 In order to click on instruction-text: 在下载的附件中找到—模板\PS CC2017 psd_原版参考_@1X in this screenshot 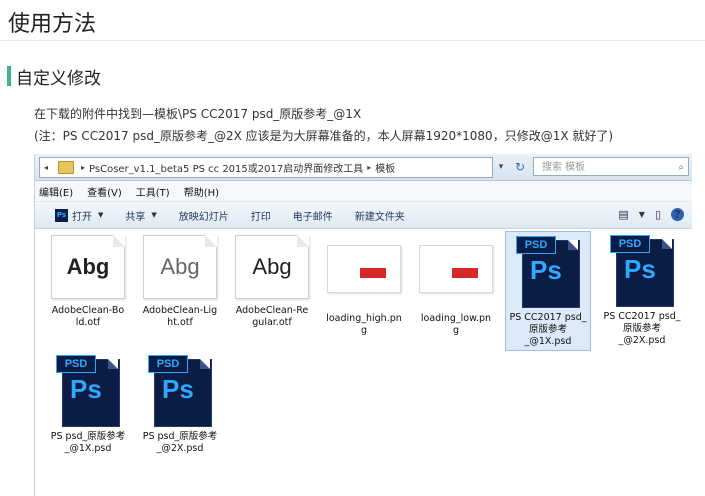, I will do `click(198, 114)`.